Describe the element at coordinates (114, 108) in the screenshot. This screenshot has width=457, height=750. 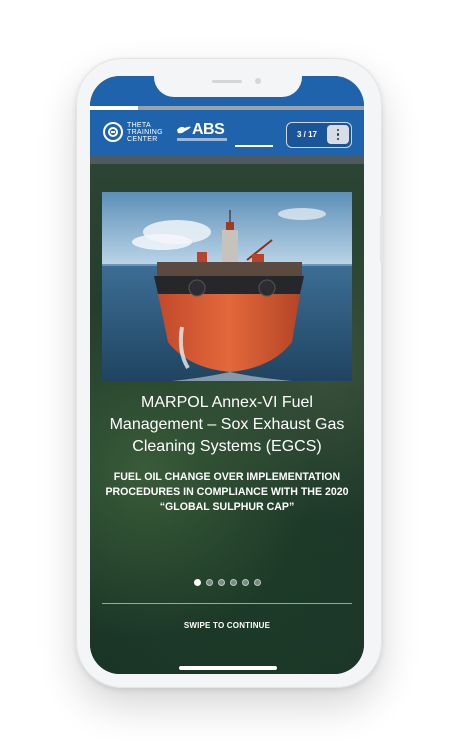
I see `progress-fill` at that location.